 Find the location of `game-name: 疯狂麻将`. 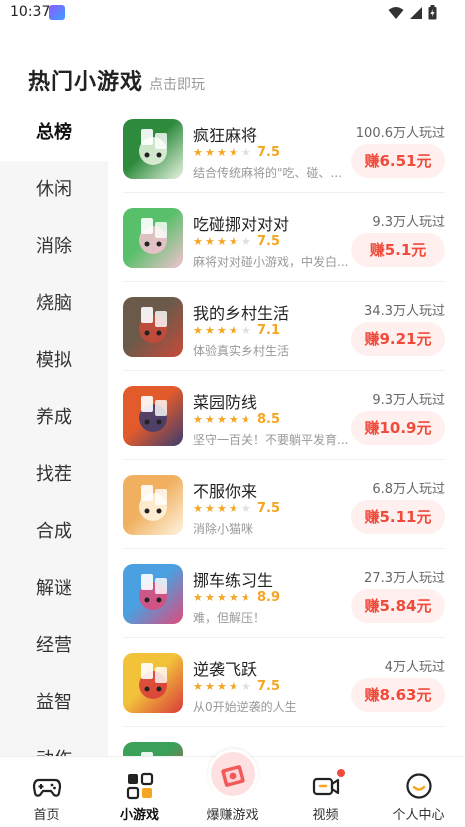

game-name: 疯狂麻将 is located at coordinates (225, 135).